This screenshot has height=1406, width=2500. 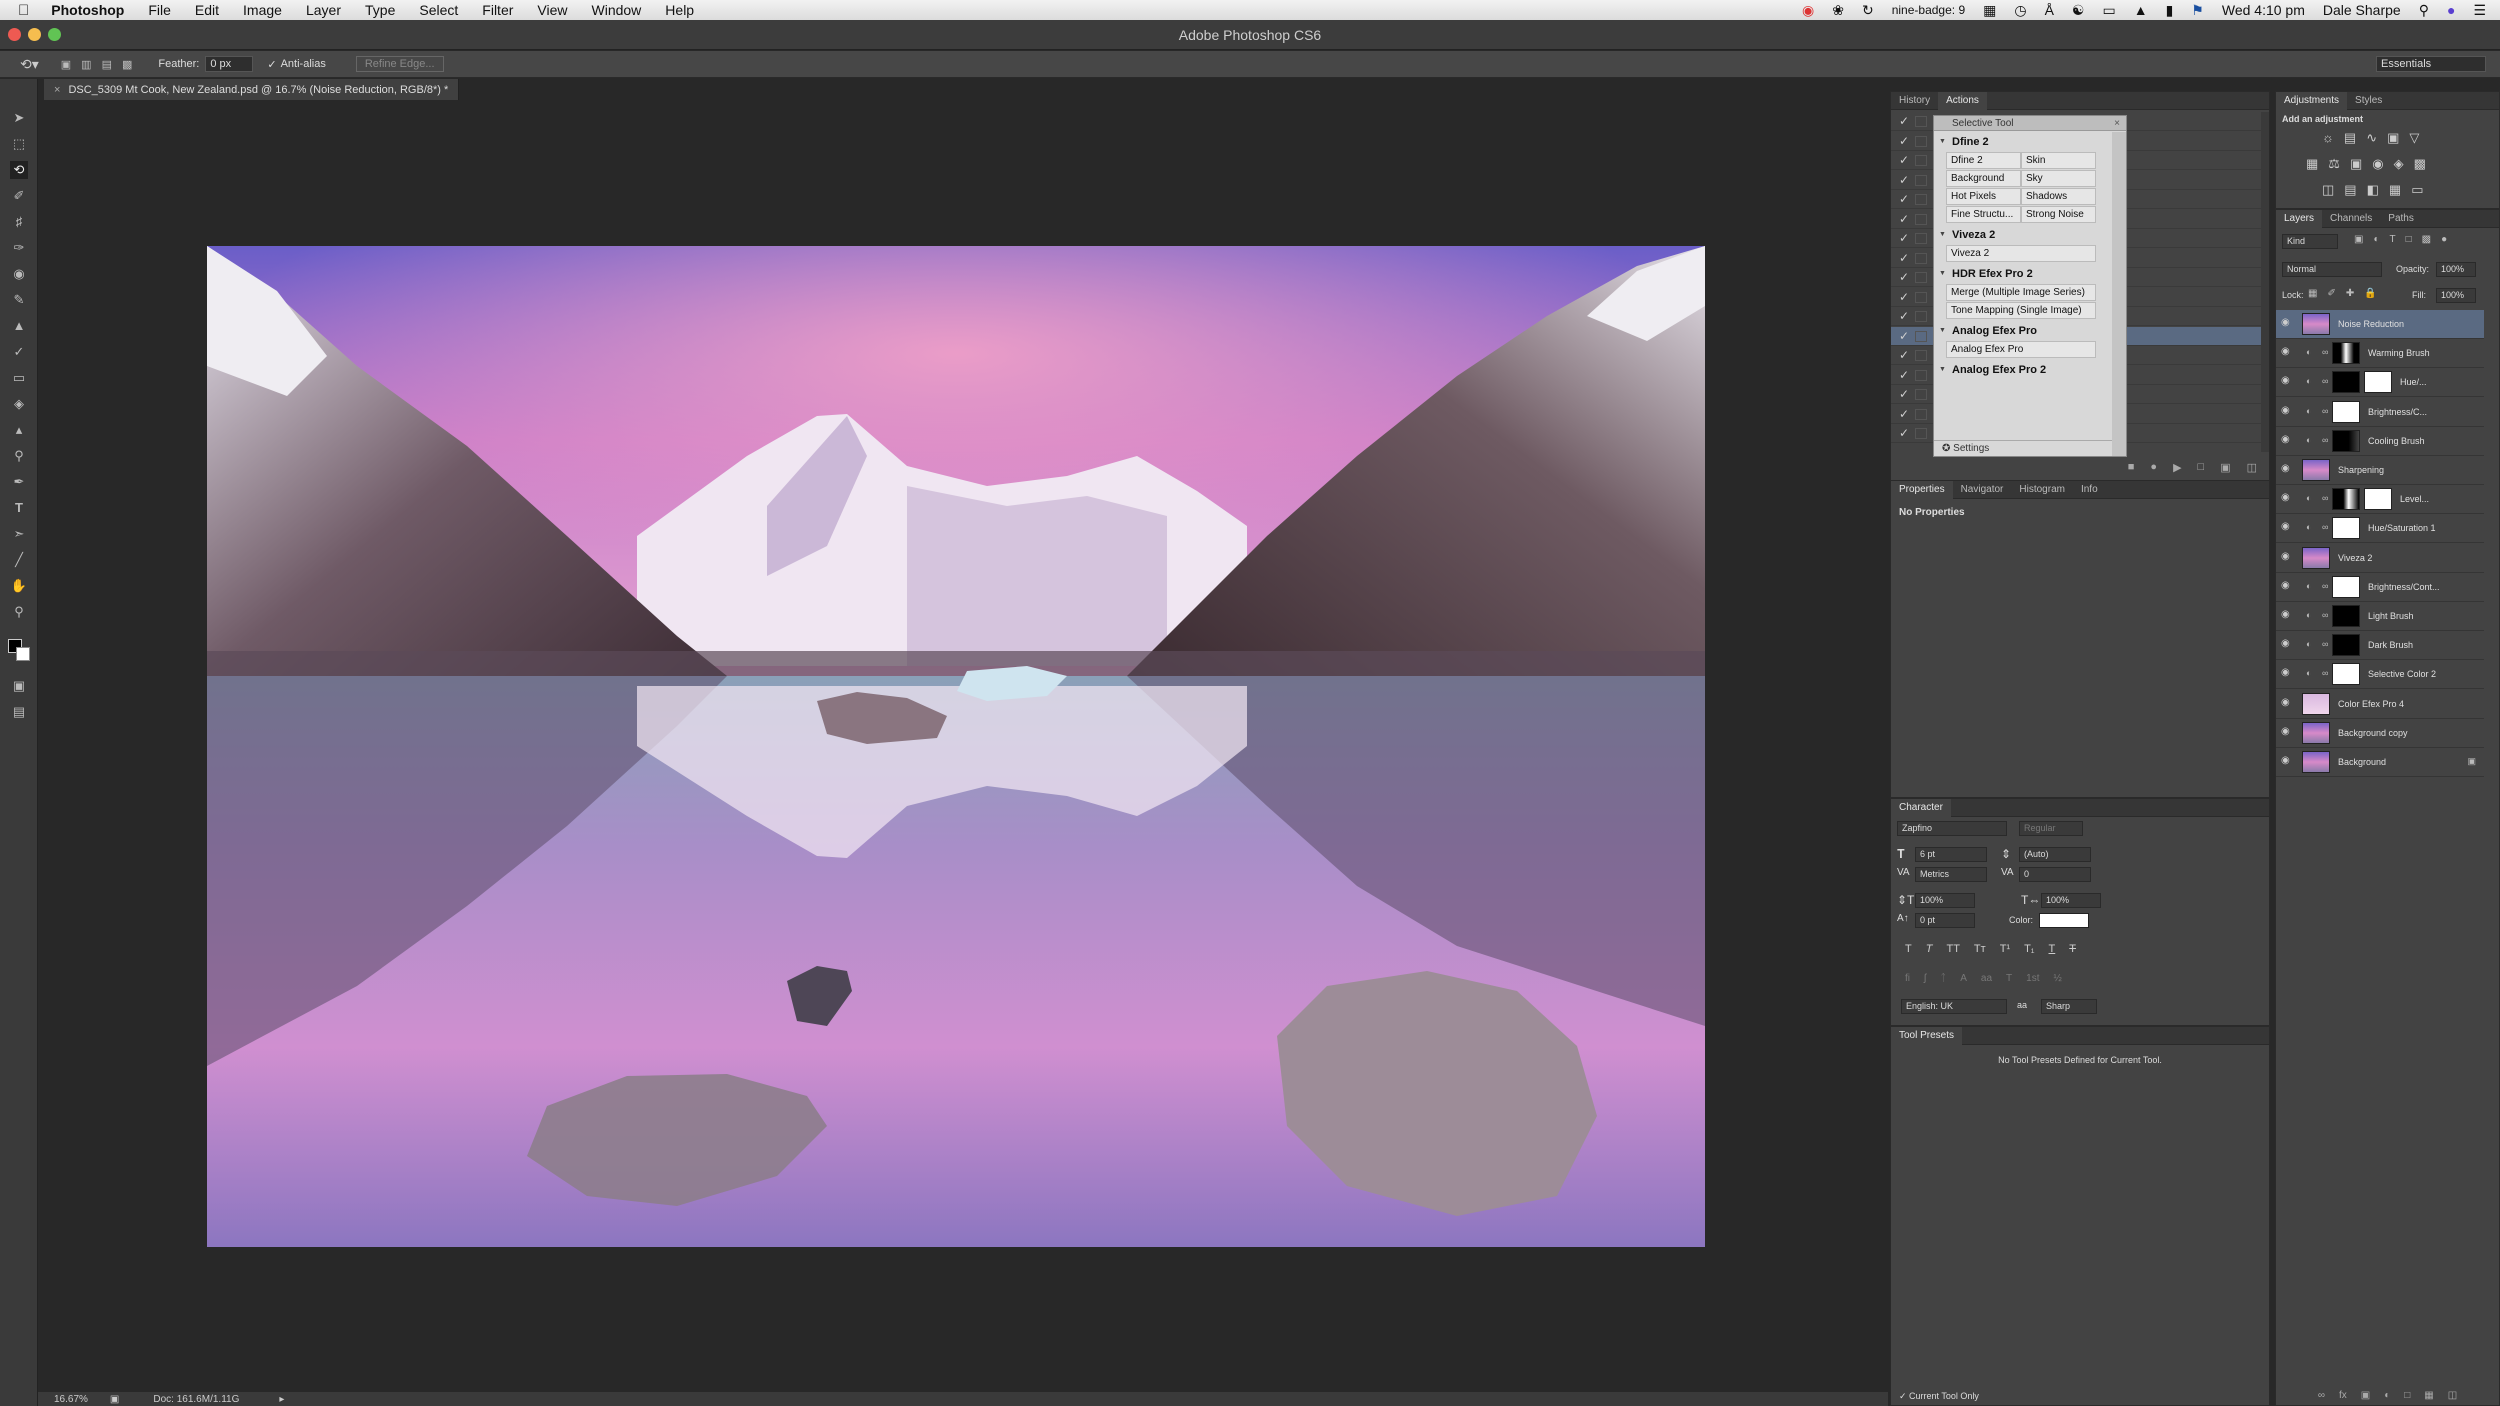 What do you see at coordinates (2451, 10) in the screenshot?
I see `siri-icon: ●` at bounding box center [2451, 10].